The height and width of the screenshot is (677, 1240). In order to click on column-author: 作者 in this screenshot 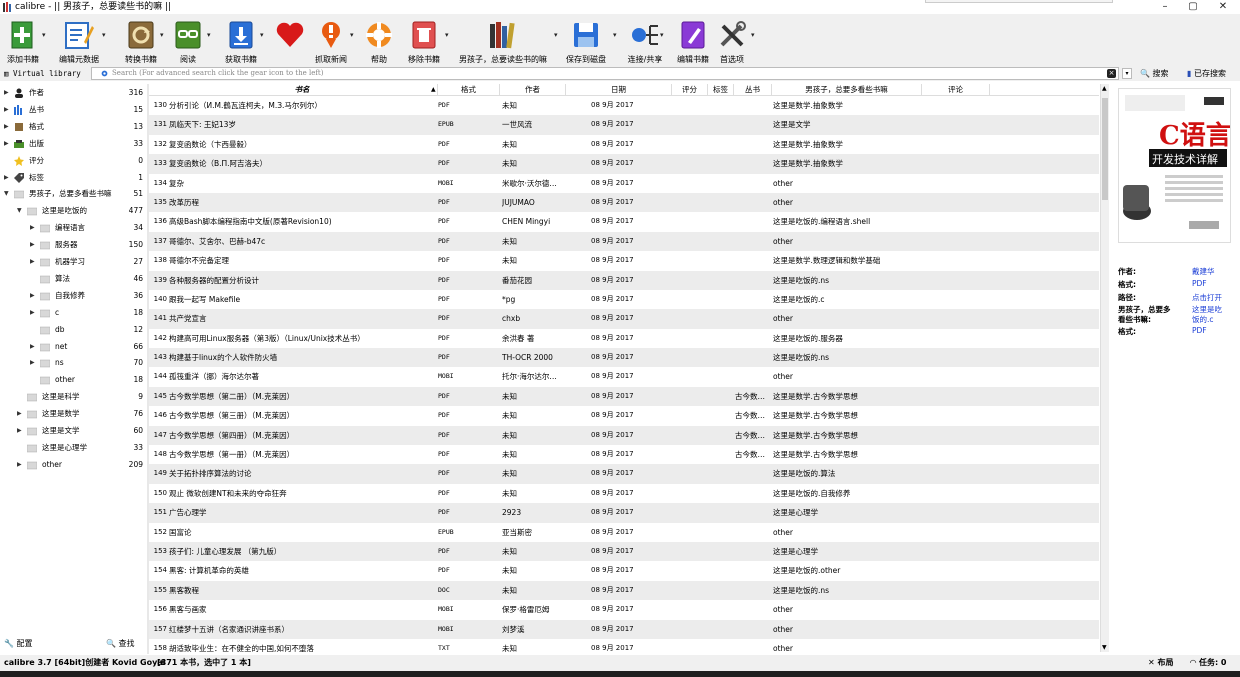, I will do `click(533, 90)`.